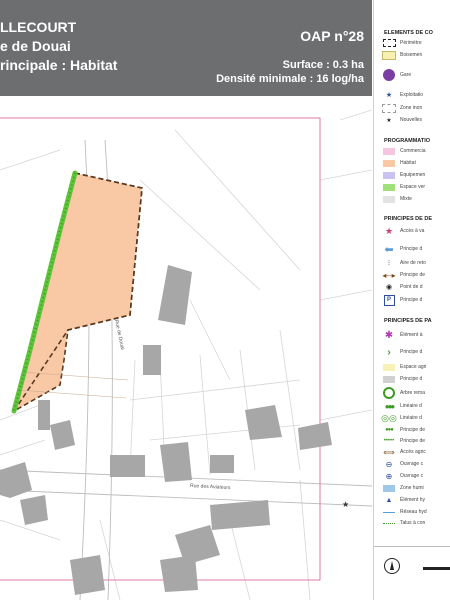  Describe the element at coordinates (389, 275) in the screenshot. I see `double-arrow-icon: ◂‑‑▸` at that location.